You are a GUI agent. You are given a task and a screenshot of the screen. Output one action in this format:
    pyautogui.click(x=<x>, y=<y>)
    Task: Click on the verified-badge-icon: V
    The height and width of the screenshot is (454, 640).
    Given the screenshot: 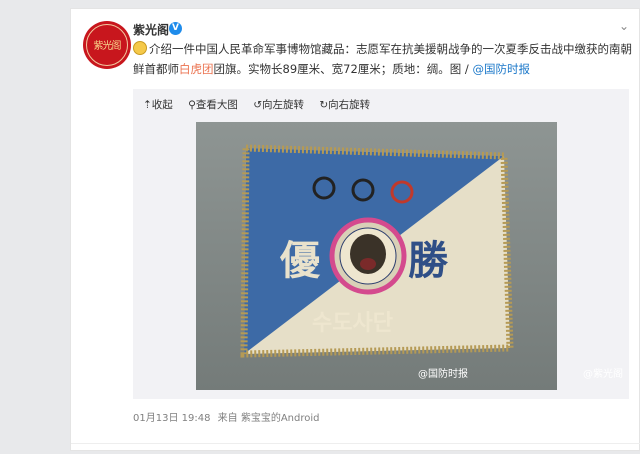 What is the action you would take?
    pyautogui.click(x=175, y=28)
    